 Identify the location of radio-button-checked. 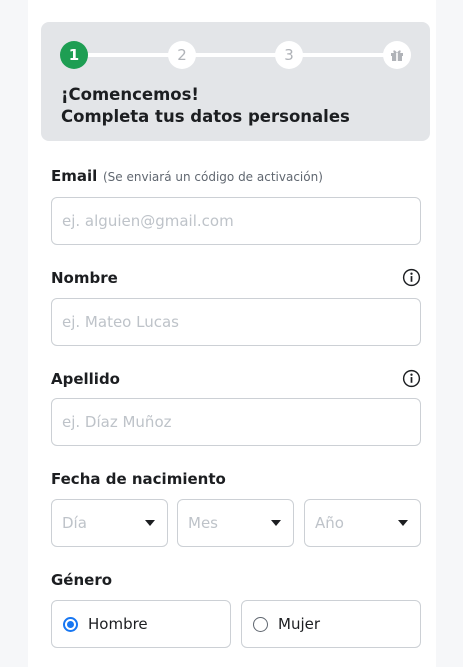
(70, 624).